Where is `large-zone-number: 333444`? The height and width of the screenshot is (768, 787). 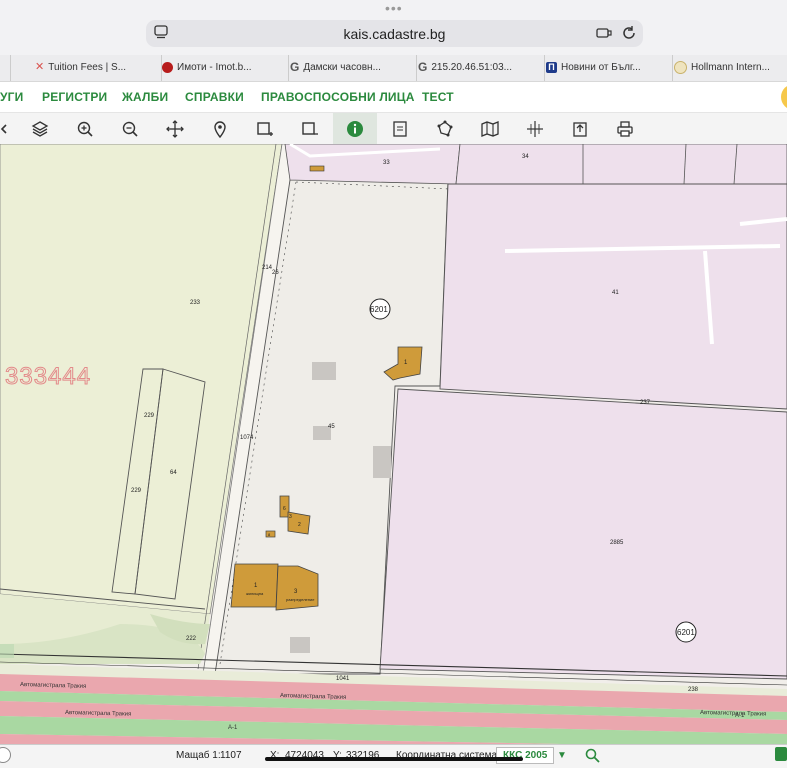
large-zone-number: 333444 is located at coordinates (48, 376).